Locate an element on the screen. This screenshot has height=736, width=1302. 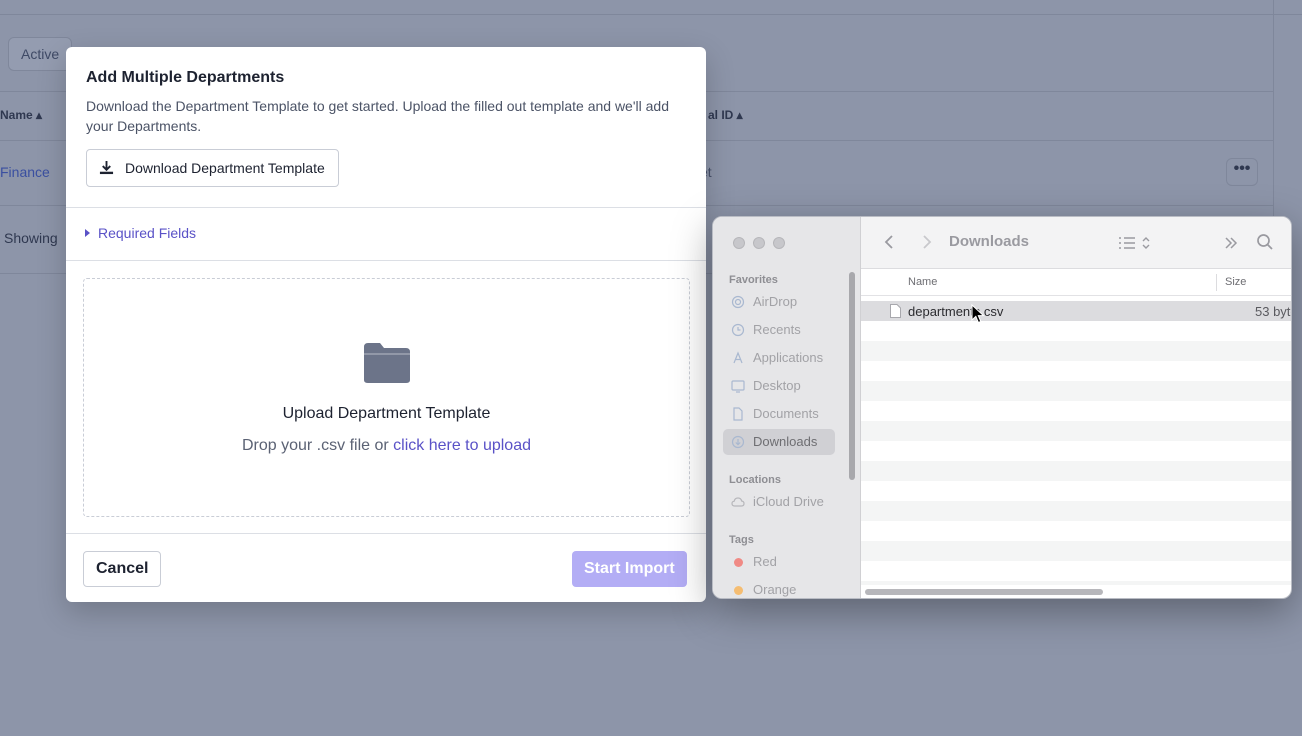
sidebar-item-downloads: Downloads is located at coordinates (779, 442).